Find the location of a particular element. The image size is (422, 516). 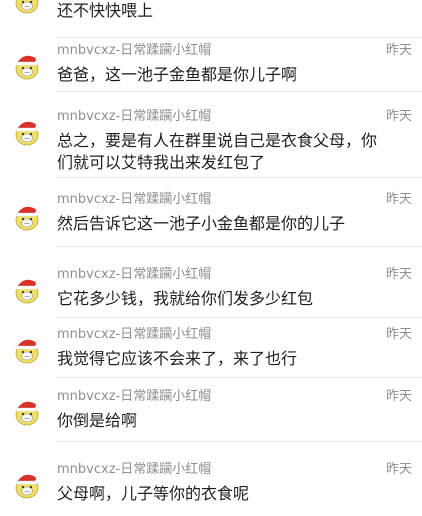

comment-text: 还不快快喂上 is located at coordinates (105, 10).